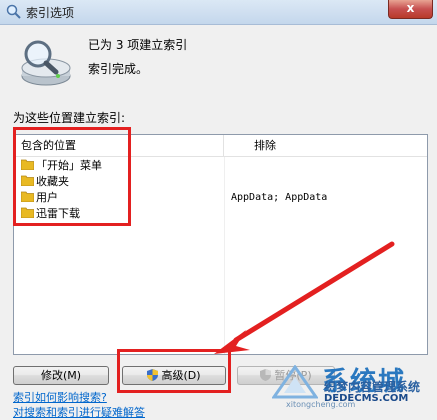 Image resolution: width=437 pixels, height=420 pixels. What do you see at coordinates (410, 9) in the screenshot?
I see `close-button: x` at bounding box center [410, 9].